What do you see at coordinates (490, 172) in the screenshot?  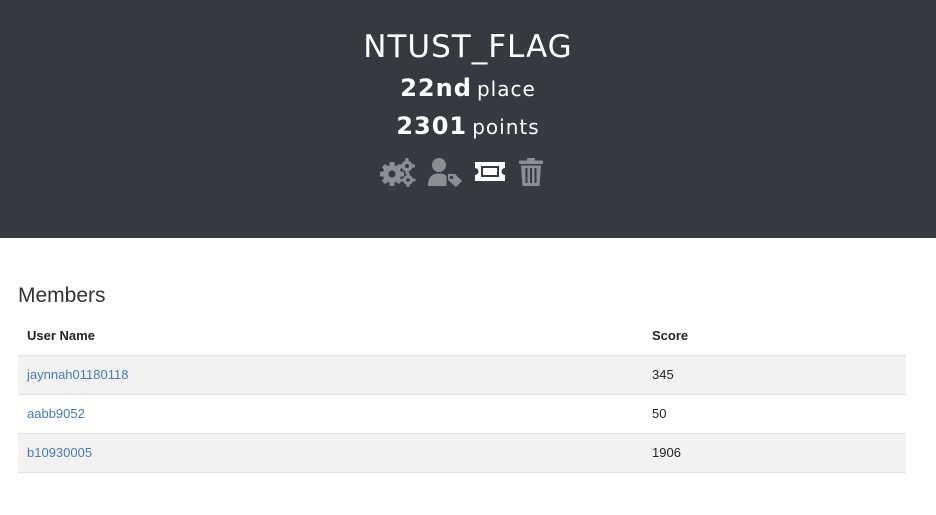 I see `ticket-icon` at bounding box center [490, 172].